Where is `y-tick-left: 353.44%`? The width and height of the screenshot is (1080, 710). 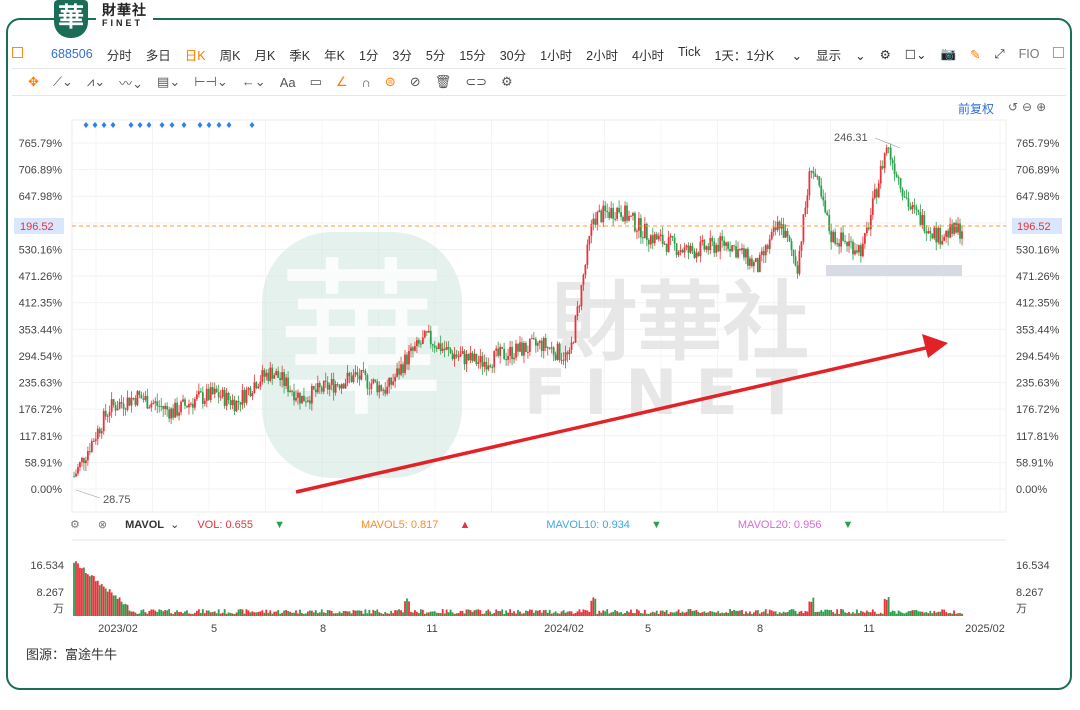 y-tick-left: 353.44% is located at coordinates (41, 330).